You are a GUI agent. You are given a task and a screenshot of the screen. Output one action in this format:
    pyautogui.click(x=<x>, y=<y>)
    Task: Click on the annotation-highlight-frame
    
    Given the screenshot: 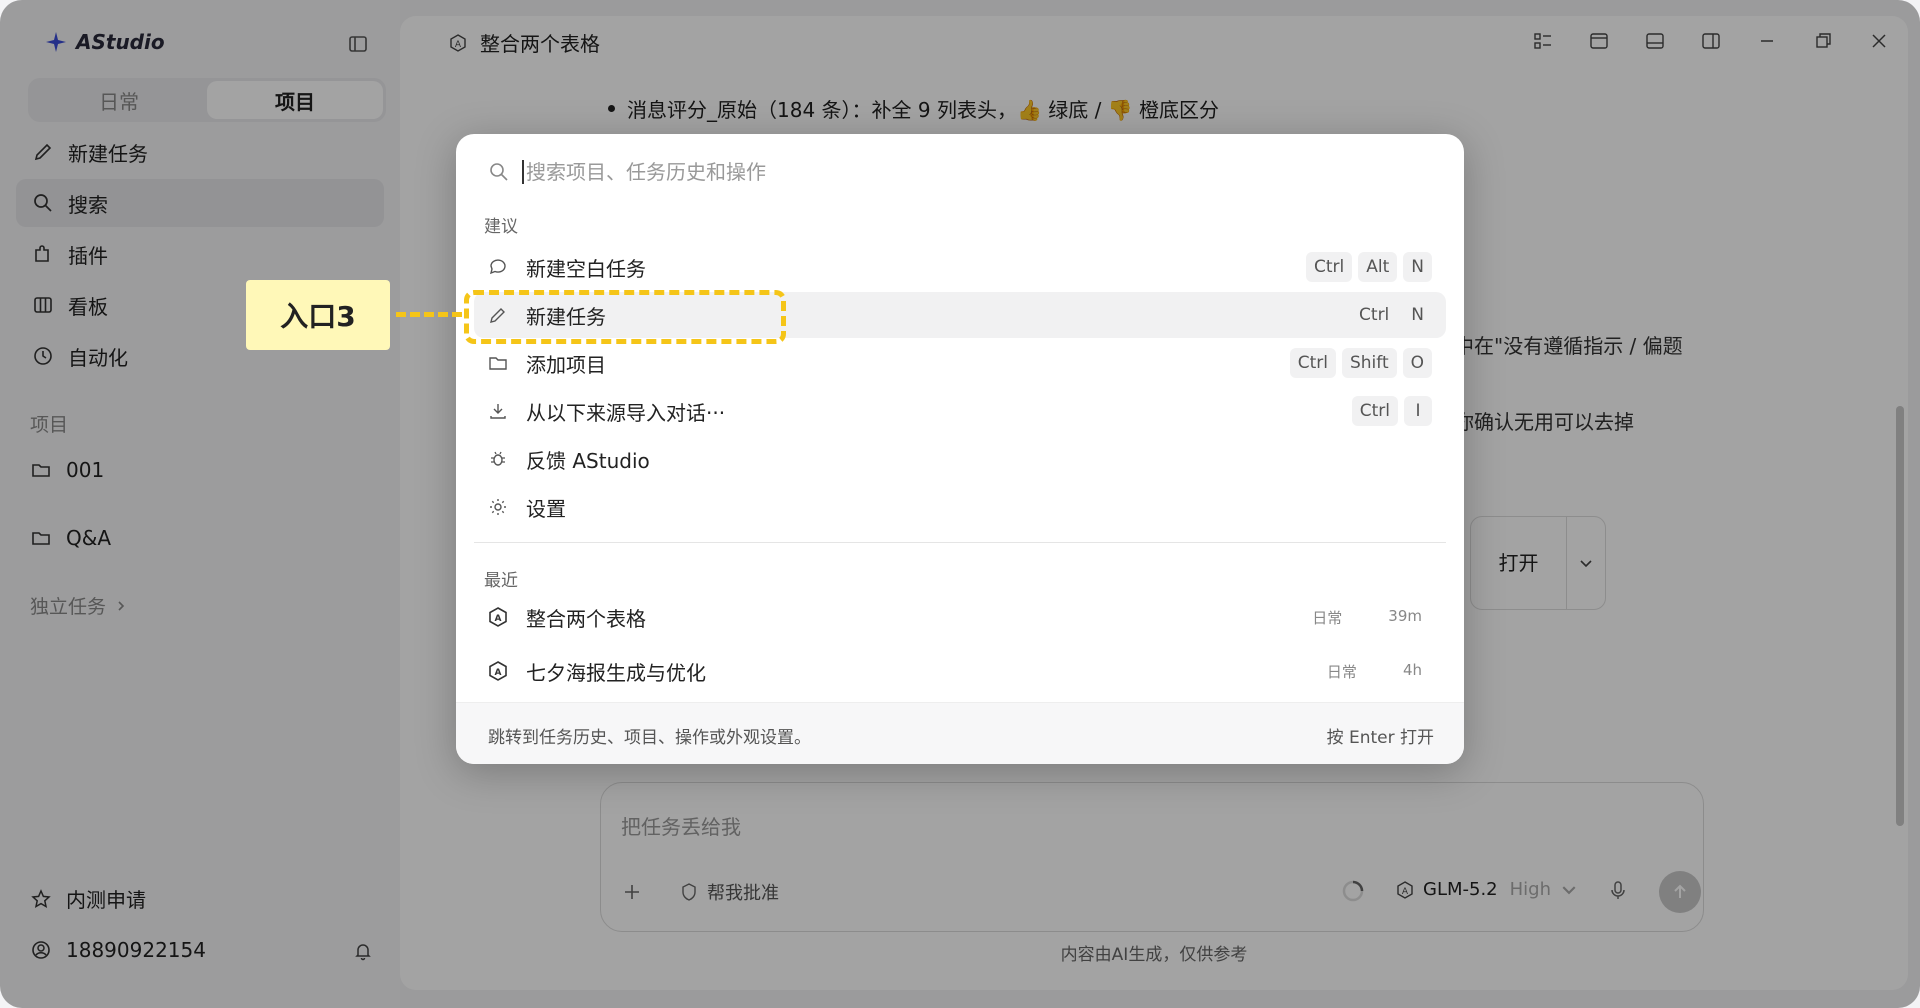 What is the action you would take?
    pyautogui.click(x=625, y=317)
    